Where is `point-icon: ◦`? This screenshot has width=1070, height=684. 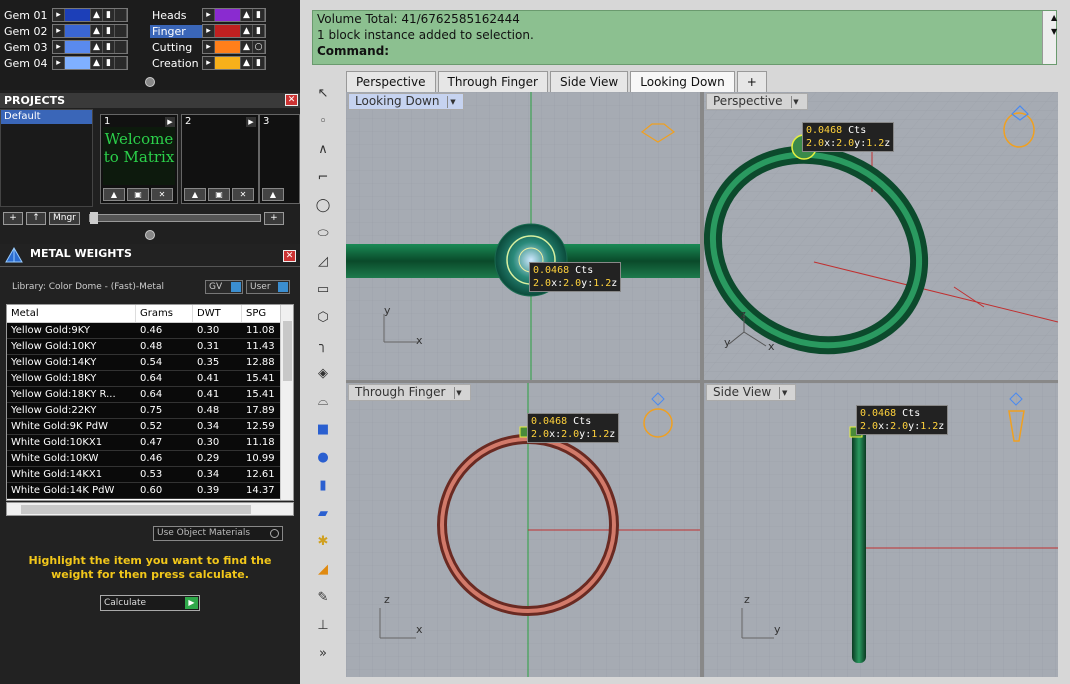
point-icon: ◦ is located at coordinates (323, 122).